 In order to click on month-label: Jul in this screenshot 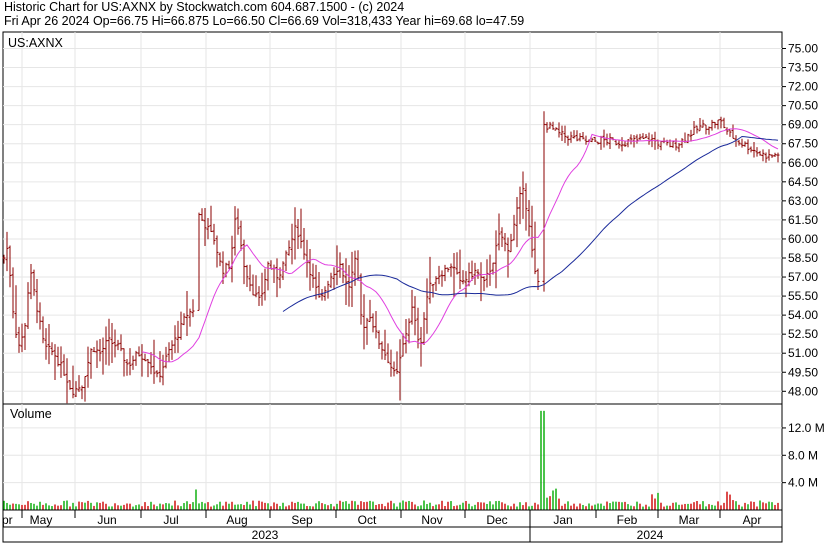, I will do `click(170, 520)`.